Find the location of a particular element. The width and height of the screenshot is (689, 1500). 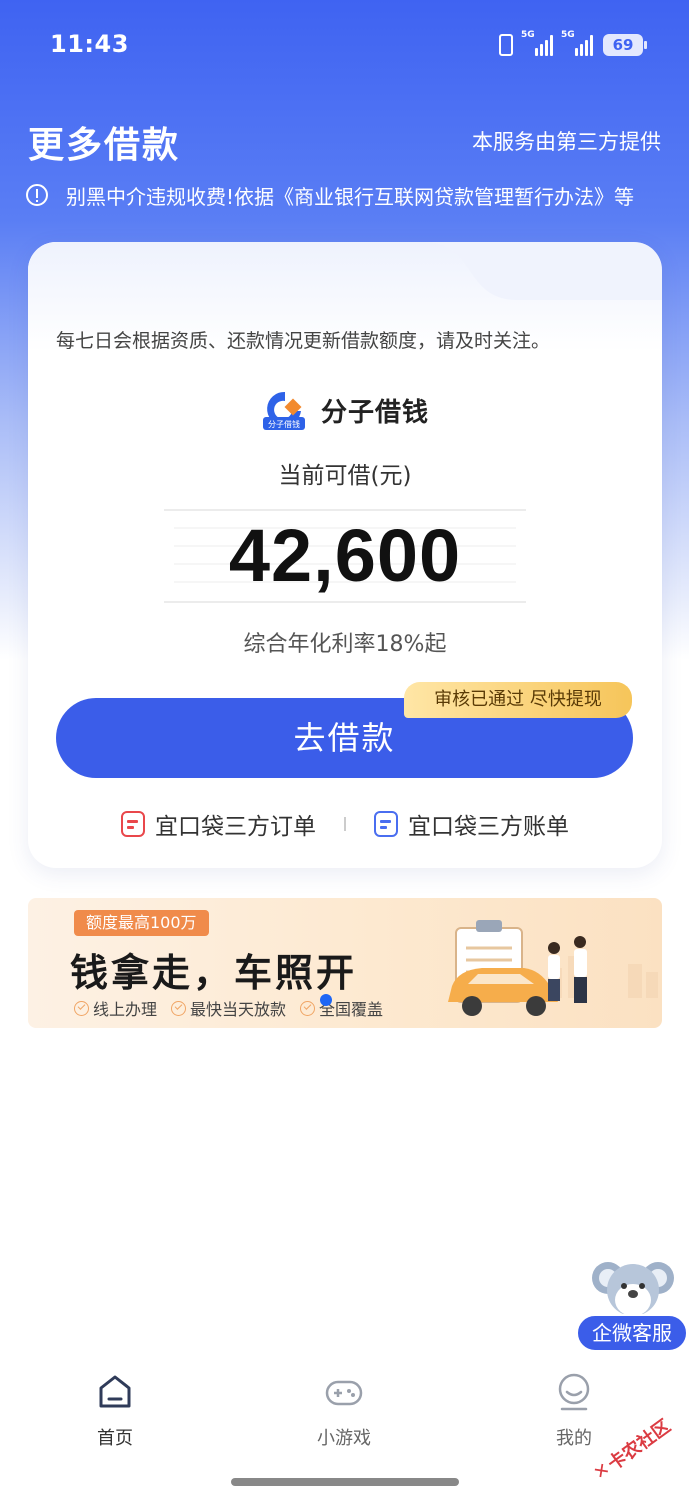

home-indicator is located at coordinates (345, 1482).